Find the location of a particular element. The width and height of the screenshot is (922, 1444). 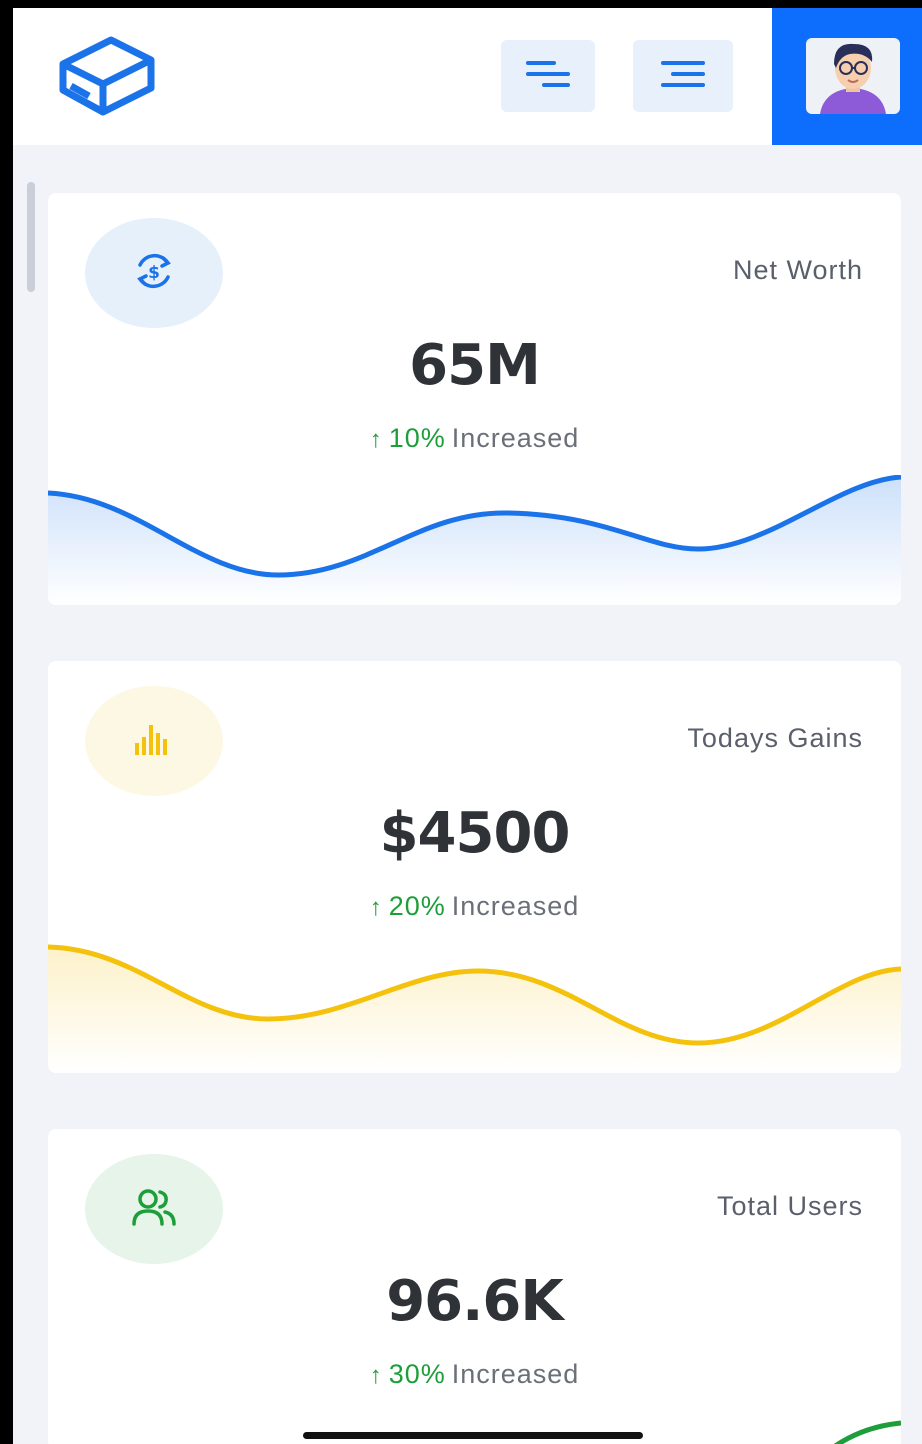

sliders-menu-button is located at coordinates (548, 76).